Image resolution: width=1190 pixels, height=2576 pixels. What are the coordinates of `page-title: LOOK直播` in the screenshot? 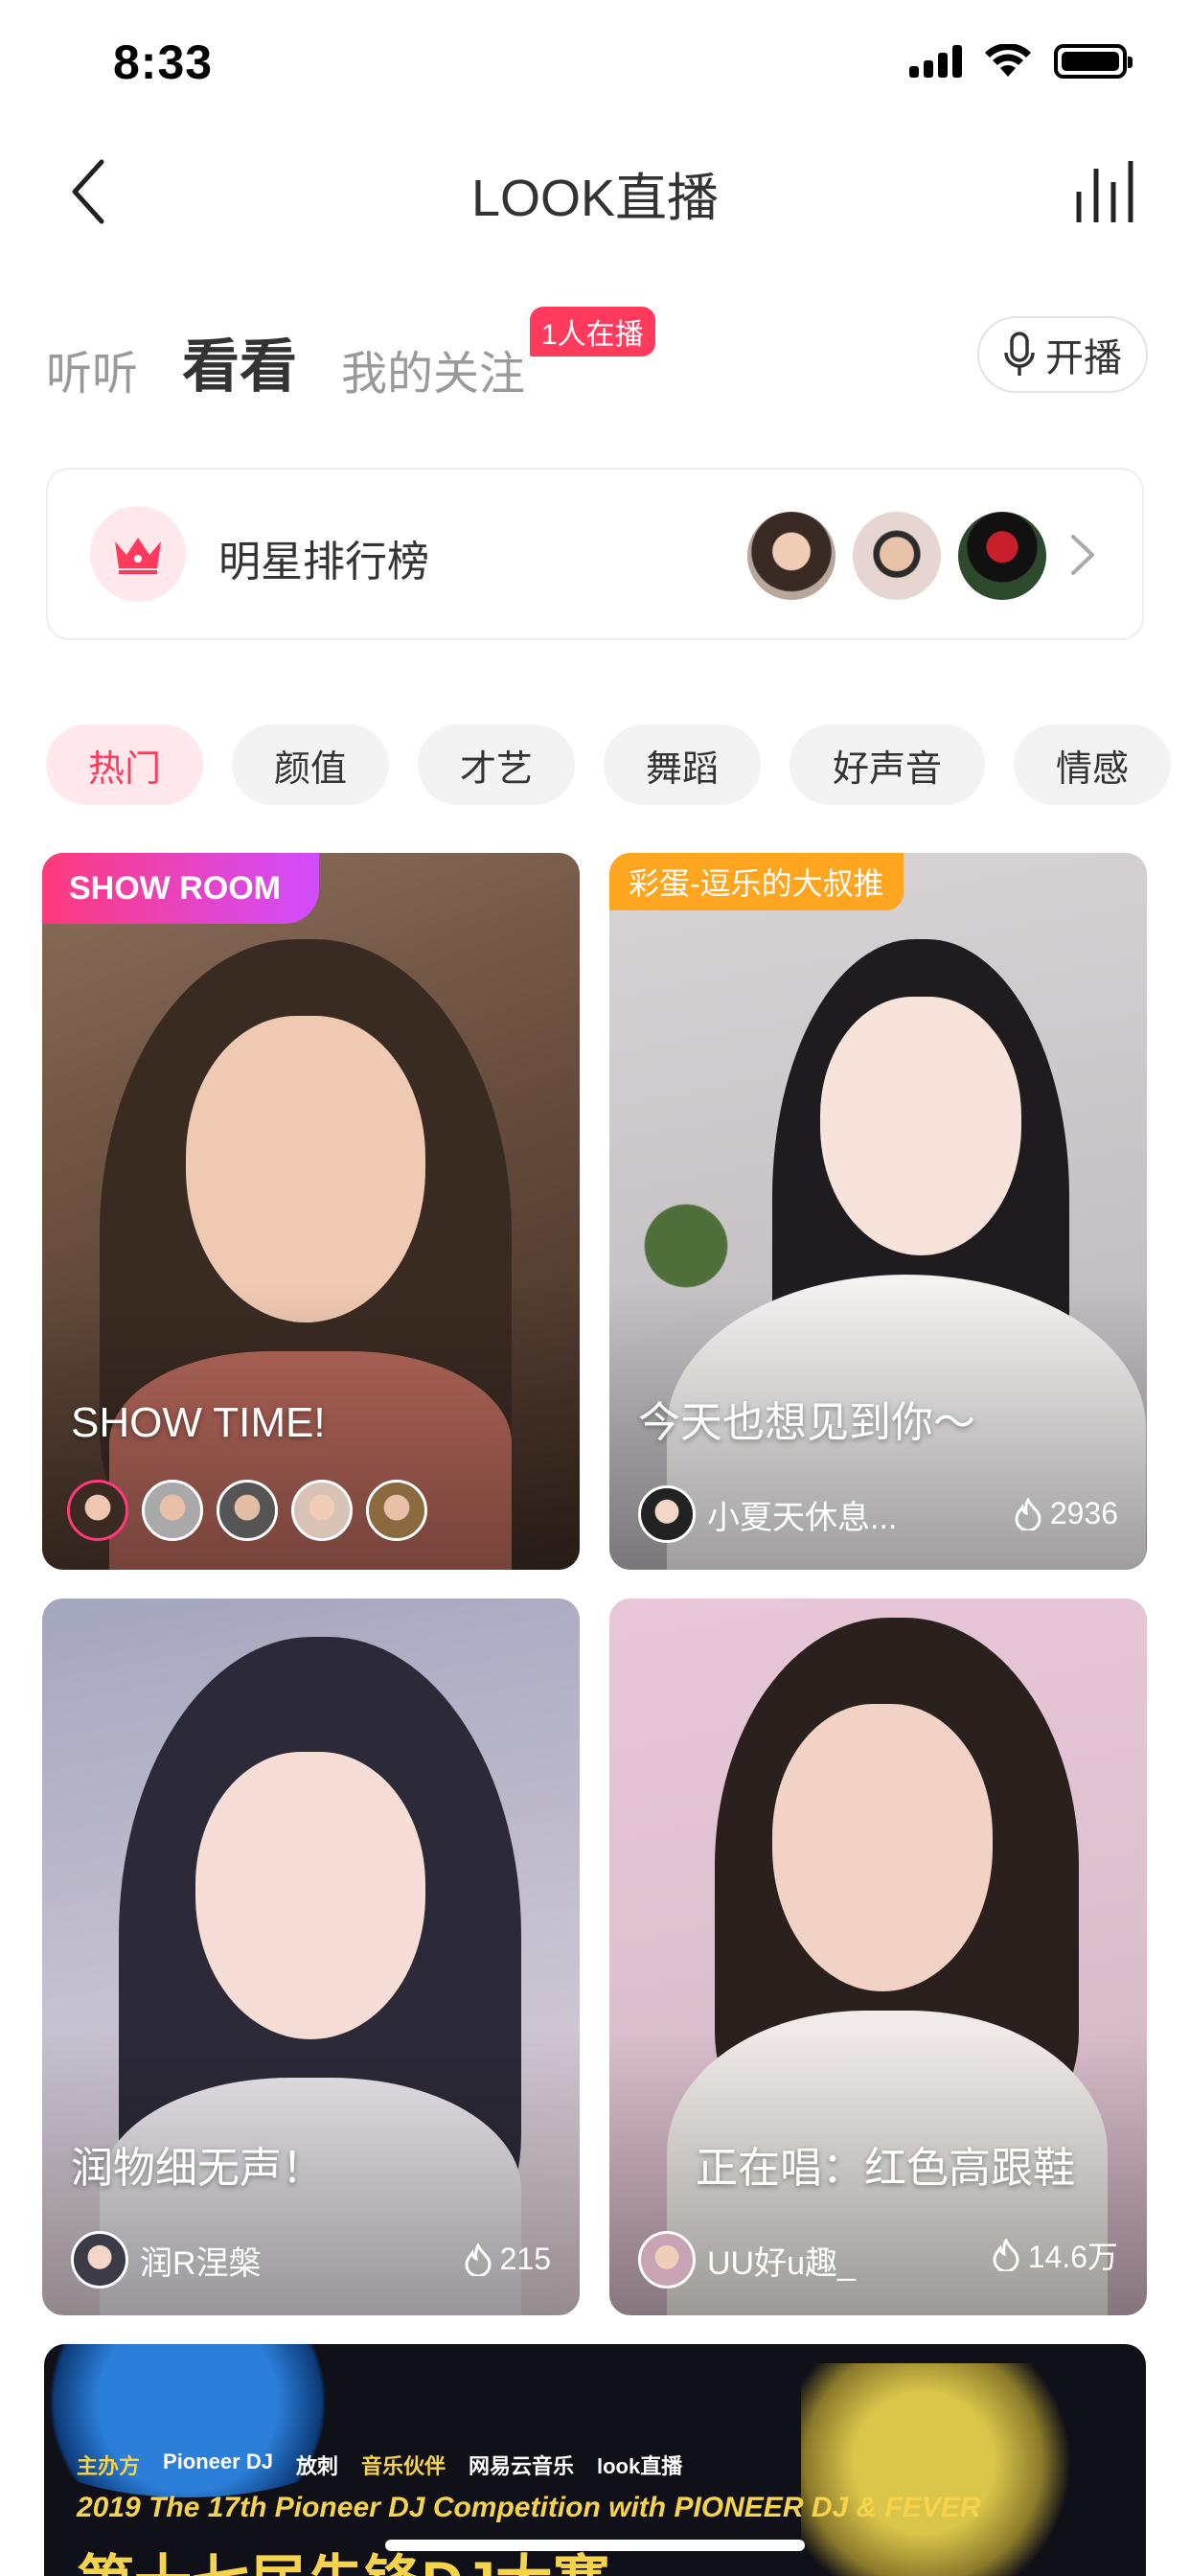 It's located at (595, 198).